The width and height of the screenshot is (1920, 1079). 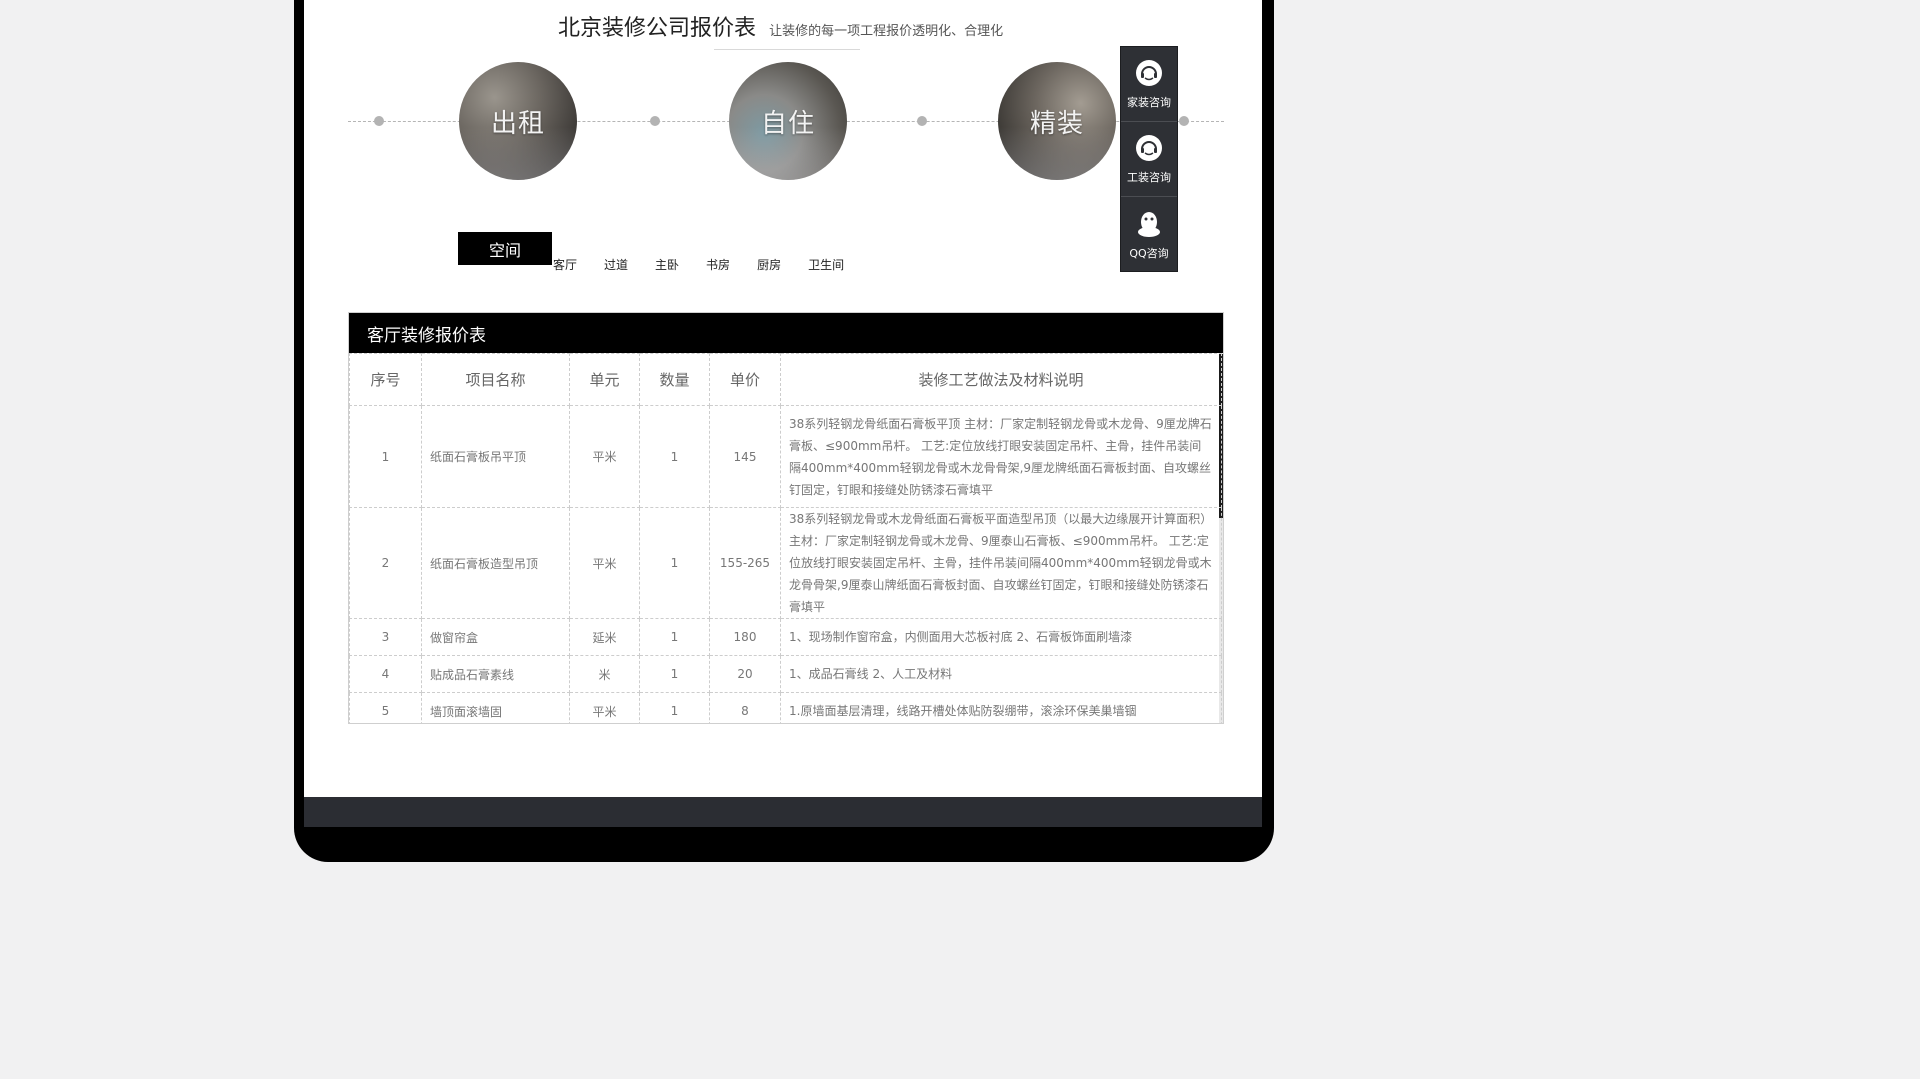 What do you see at coordinates (1001, 707) in the screenshot?
I see `cell-desc: 1.原墙面基层清理，线路开槽处体贴防裂绷带，滚涂环保美巢墙锢` at bounding box center [1001, 707].